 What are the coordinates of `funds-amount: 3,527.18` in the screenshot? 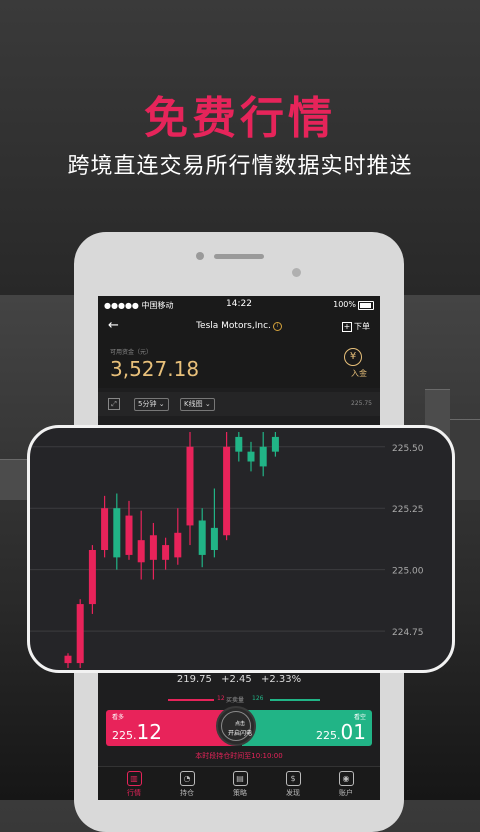 It's located at (155, 369).